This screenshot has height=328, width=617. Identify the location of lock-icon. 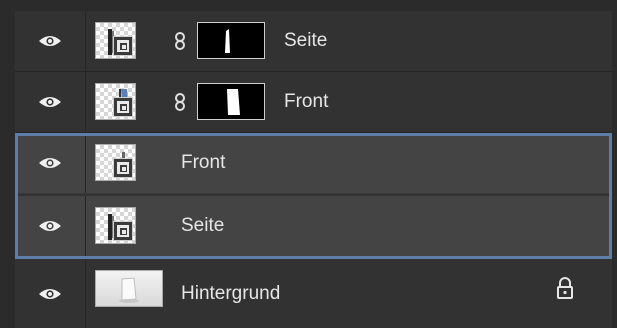
(565, 288).